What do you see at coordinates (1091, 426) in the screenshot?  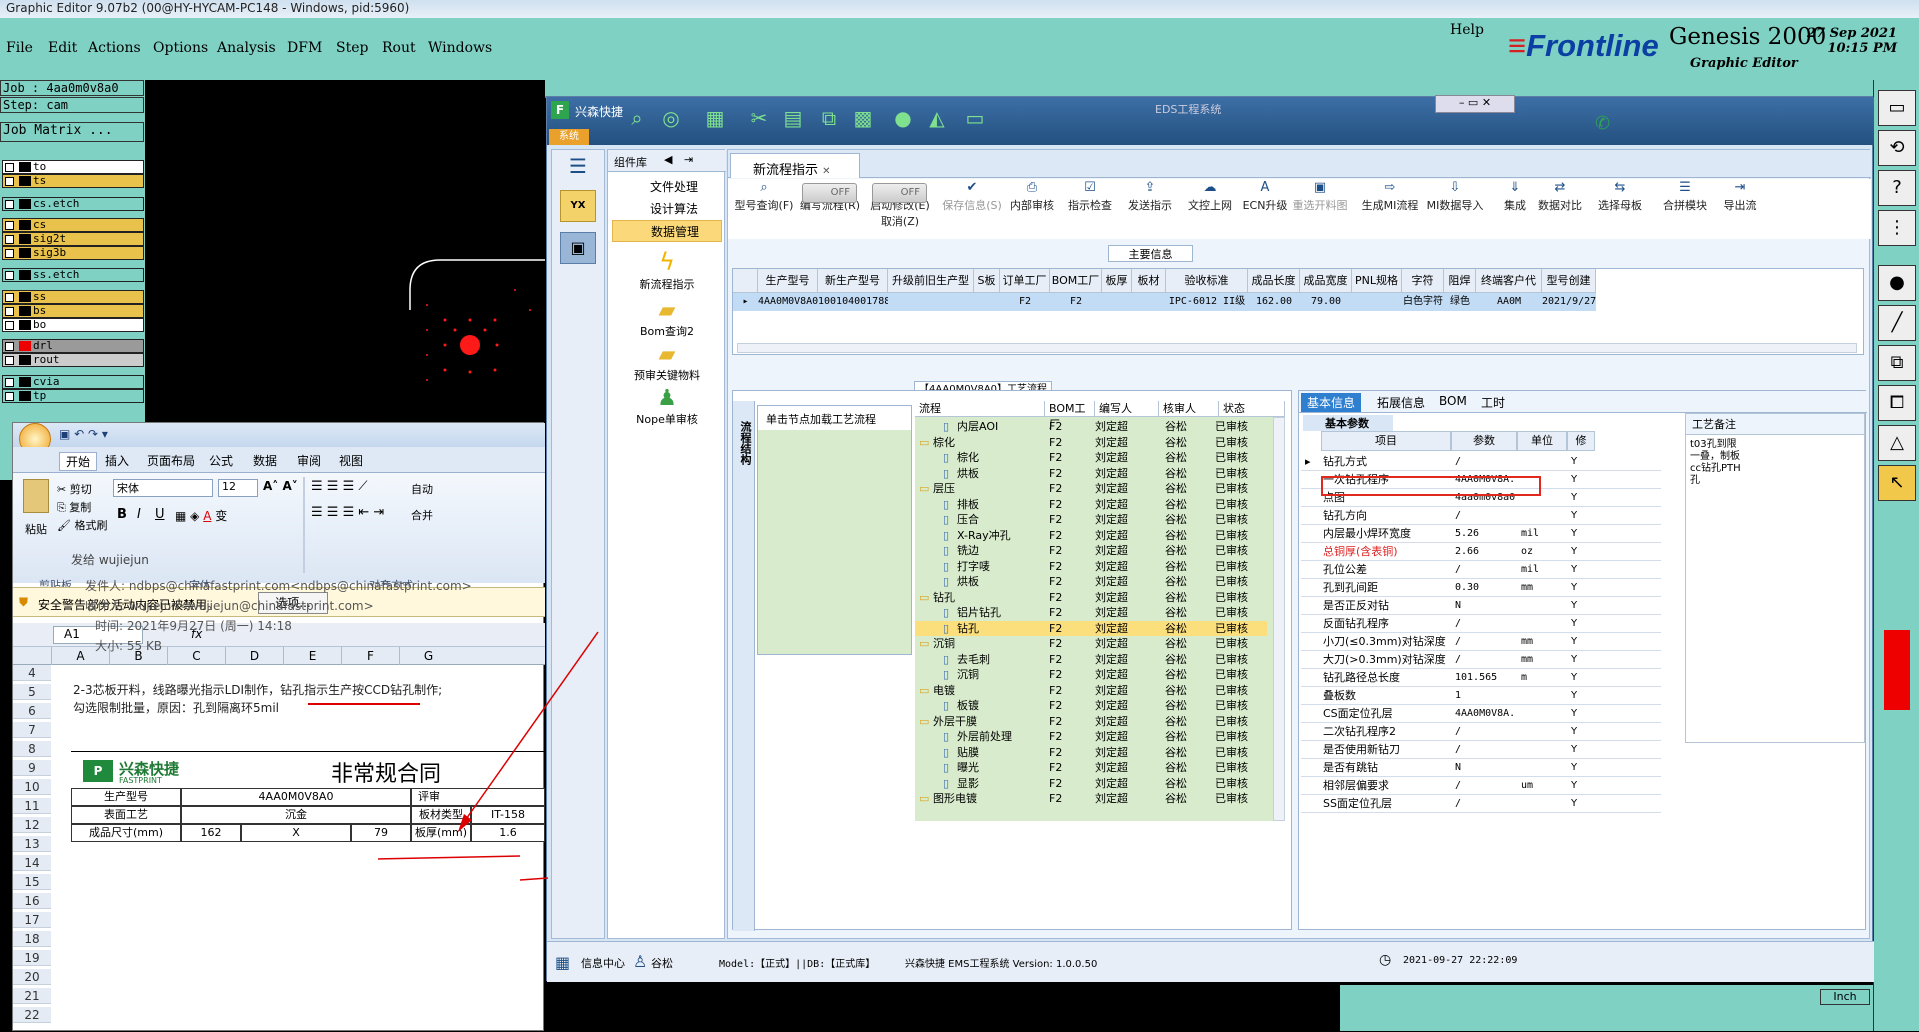 I see `tree-row: ▯ 内层AOI F2 刘定超 谷松 已审核` at bounding box center [1091, 426].